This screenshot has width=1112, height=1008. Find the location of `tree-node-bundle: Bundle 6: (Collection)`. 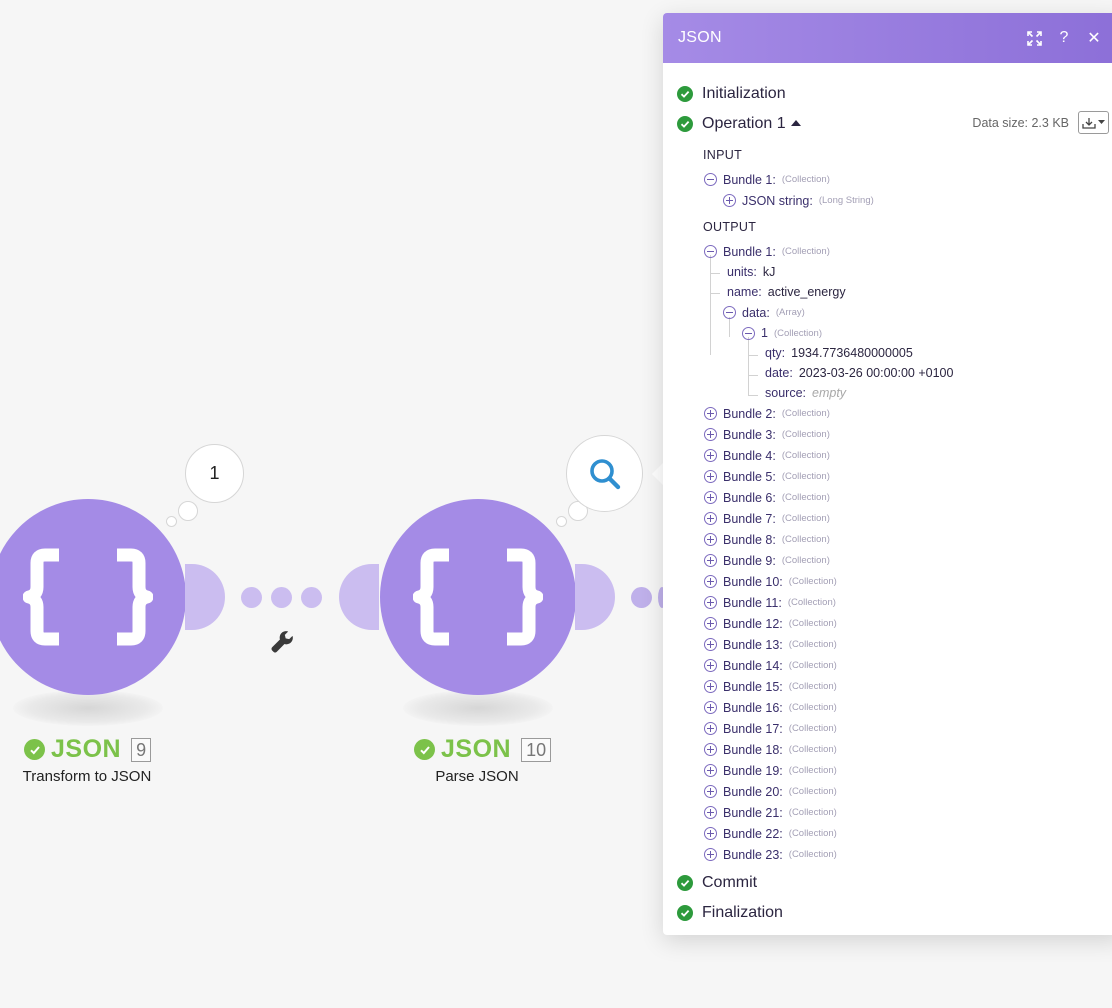

tree-node-bundle: Bundle 6: (Collection) is located at coordinates (893, 497).